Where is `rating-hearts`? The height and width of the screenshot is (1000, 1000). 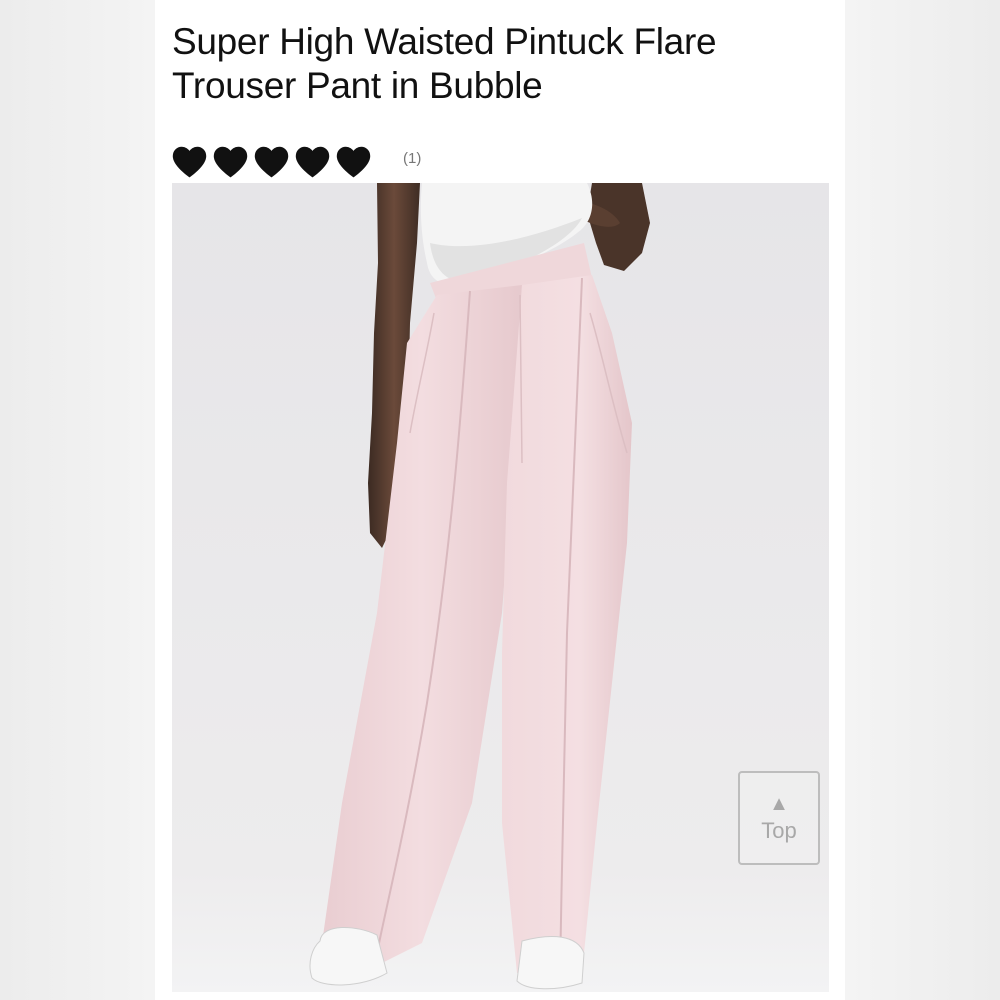
rating-hearts is located at coordinates (271, 162).